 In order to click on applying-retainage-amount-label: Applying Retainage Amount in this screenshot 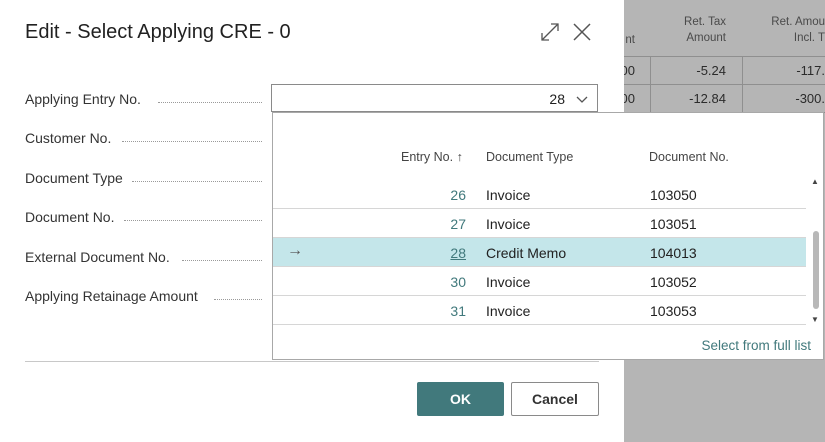, I will do `click(111, 296)`.